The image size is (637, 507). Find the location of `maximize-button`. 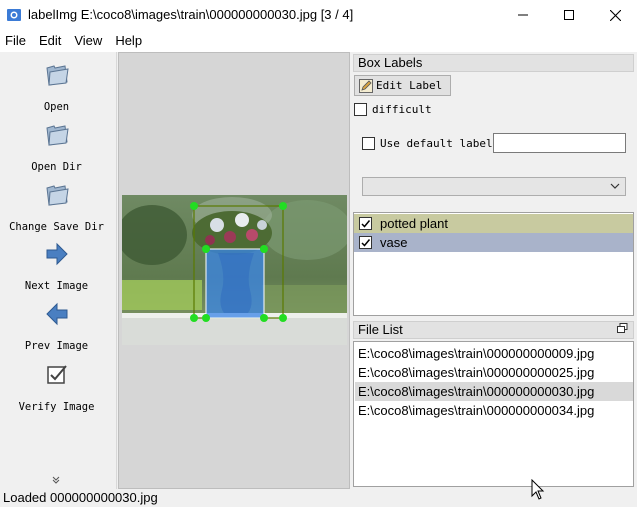

maximize-button is located at coordinates (569, 15).